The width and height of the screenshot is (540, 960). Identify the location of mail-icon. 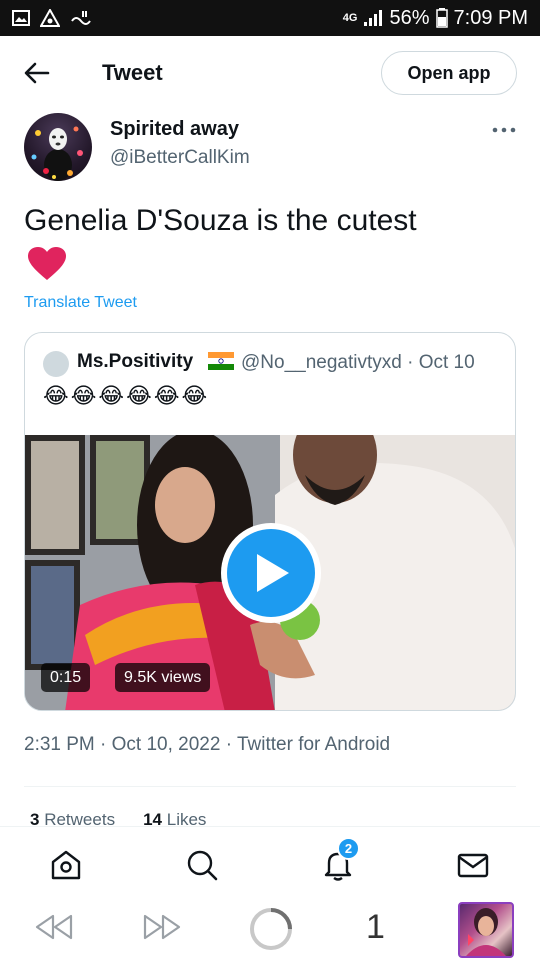
(473, 865).